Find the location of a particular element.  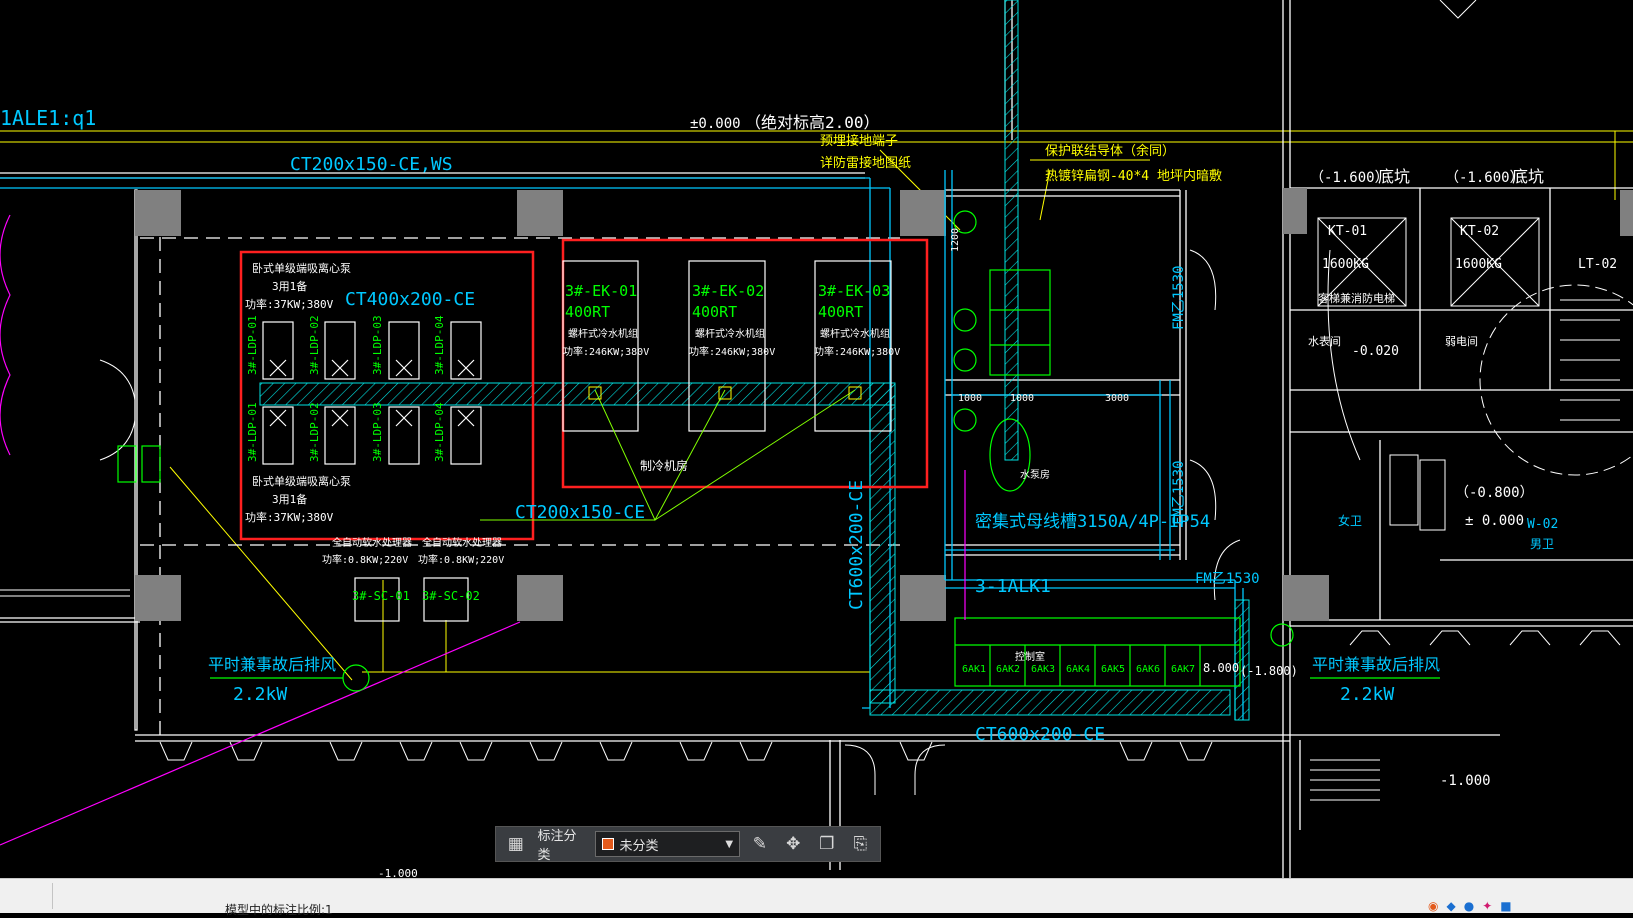

pump-title-top: 卧式单级端吸离心泵 is located at coordinates (301, 268).